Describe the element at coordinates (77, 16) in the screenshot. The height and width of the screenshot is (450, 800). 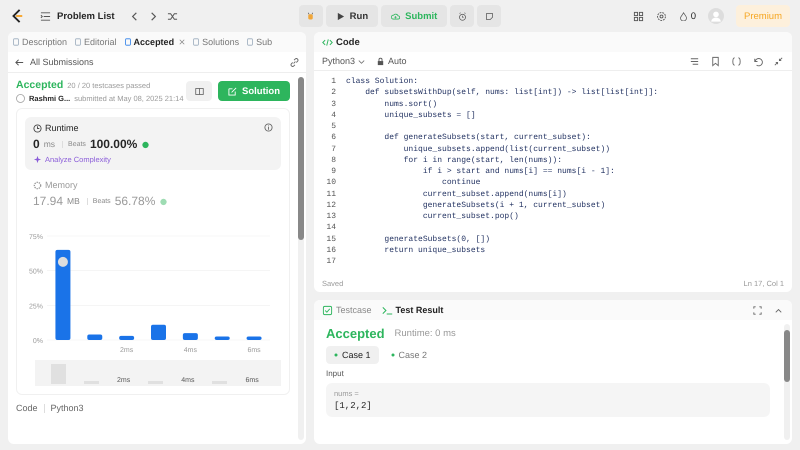
I see `problem-list-button: Problem List` at that location.